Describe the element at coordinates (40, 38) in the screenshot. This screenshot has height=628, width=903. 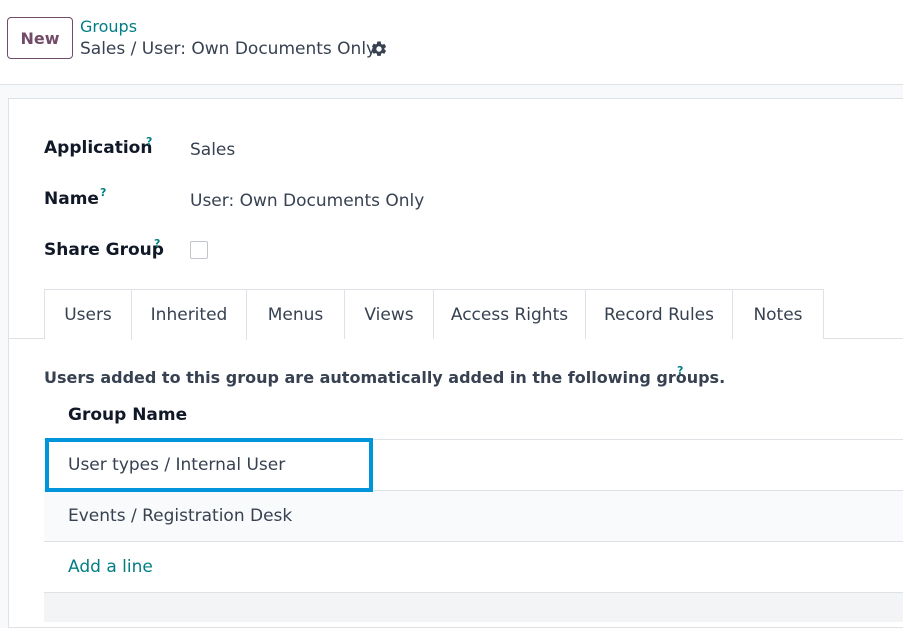
I see `new-button: New` at that location.